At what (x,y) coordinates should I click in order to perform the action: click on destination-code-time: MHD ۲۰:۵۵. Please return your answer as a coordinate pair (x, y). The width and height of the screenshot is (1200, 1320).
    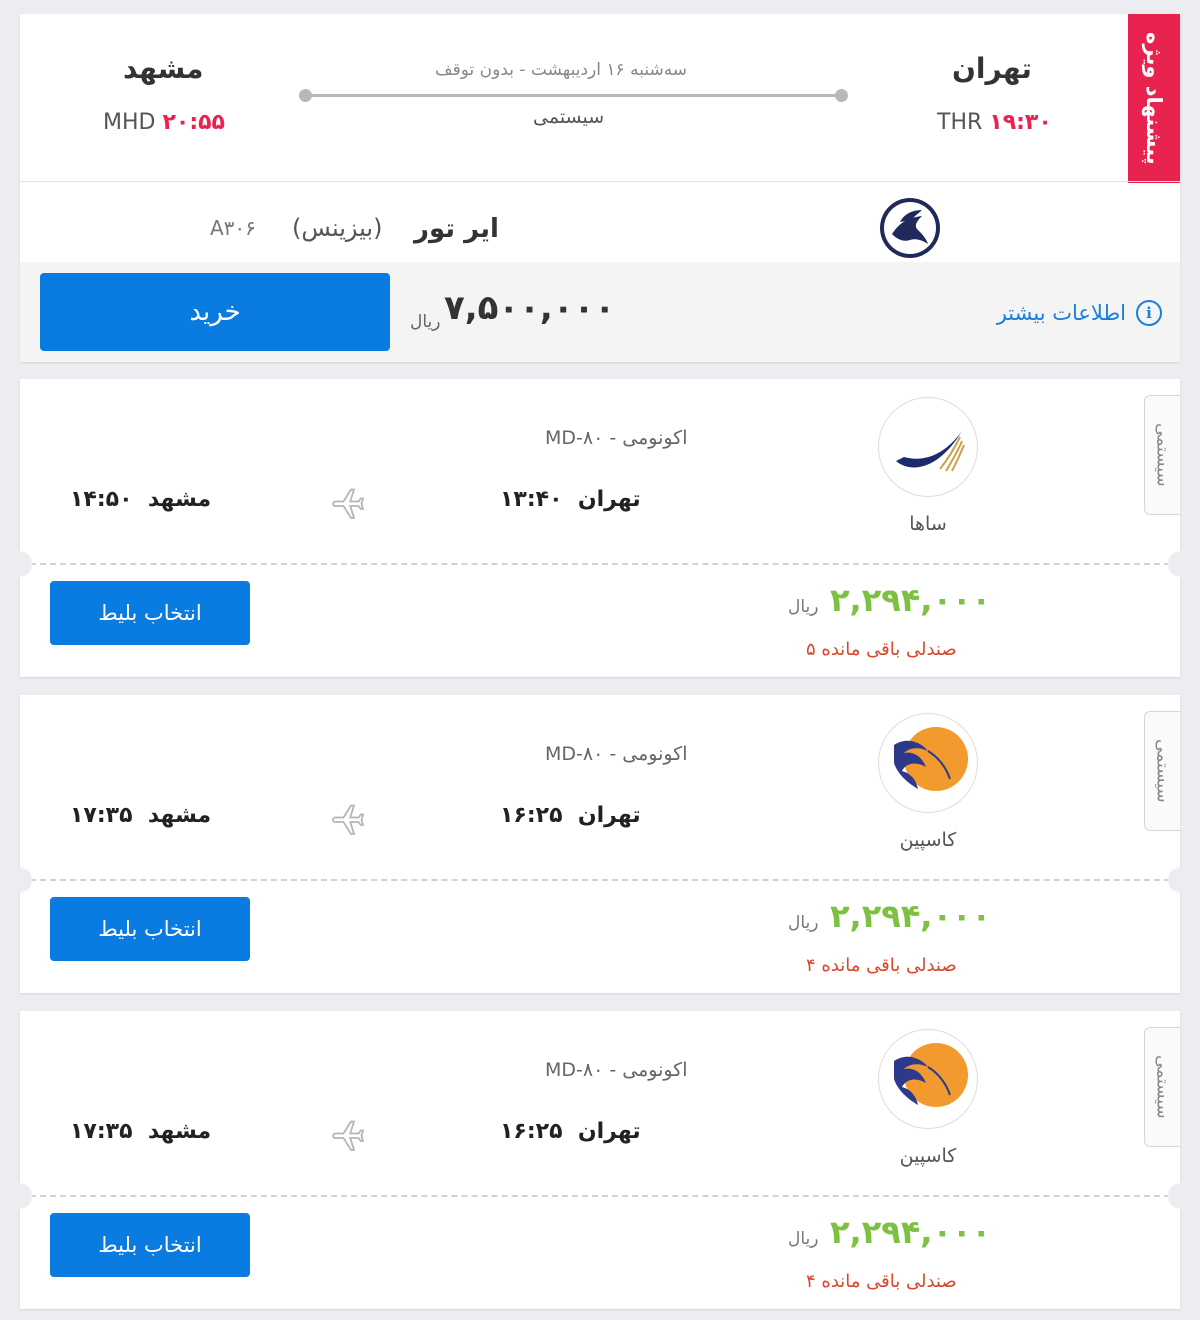
    Looking at the image, I should click on (164, 122).